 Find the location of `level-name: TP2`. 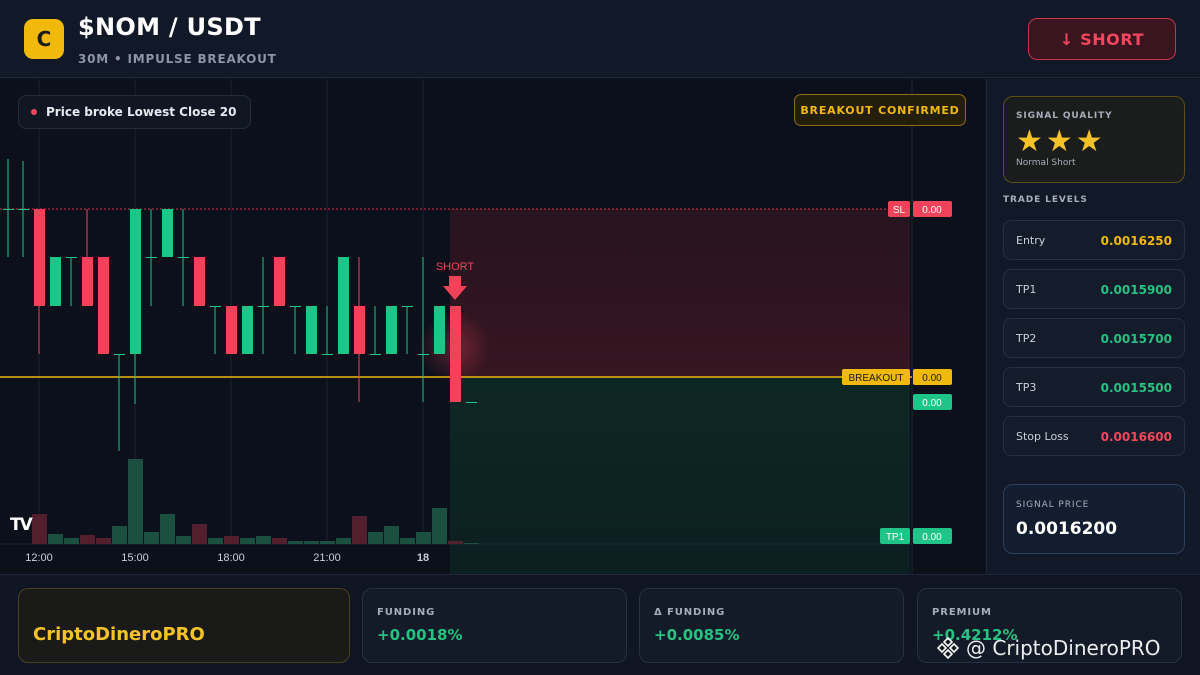

level-name: TP2 is located at coordinates (1026, 338).